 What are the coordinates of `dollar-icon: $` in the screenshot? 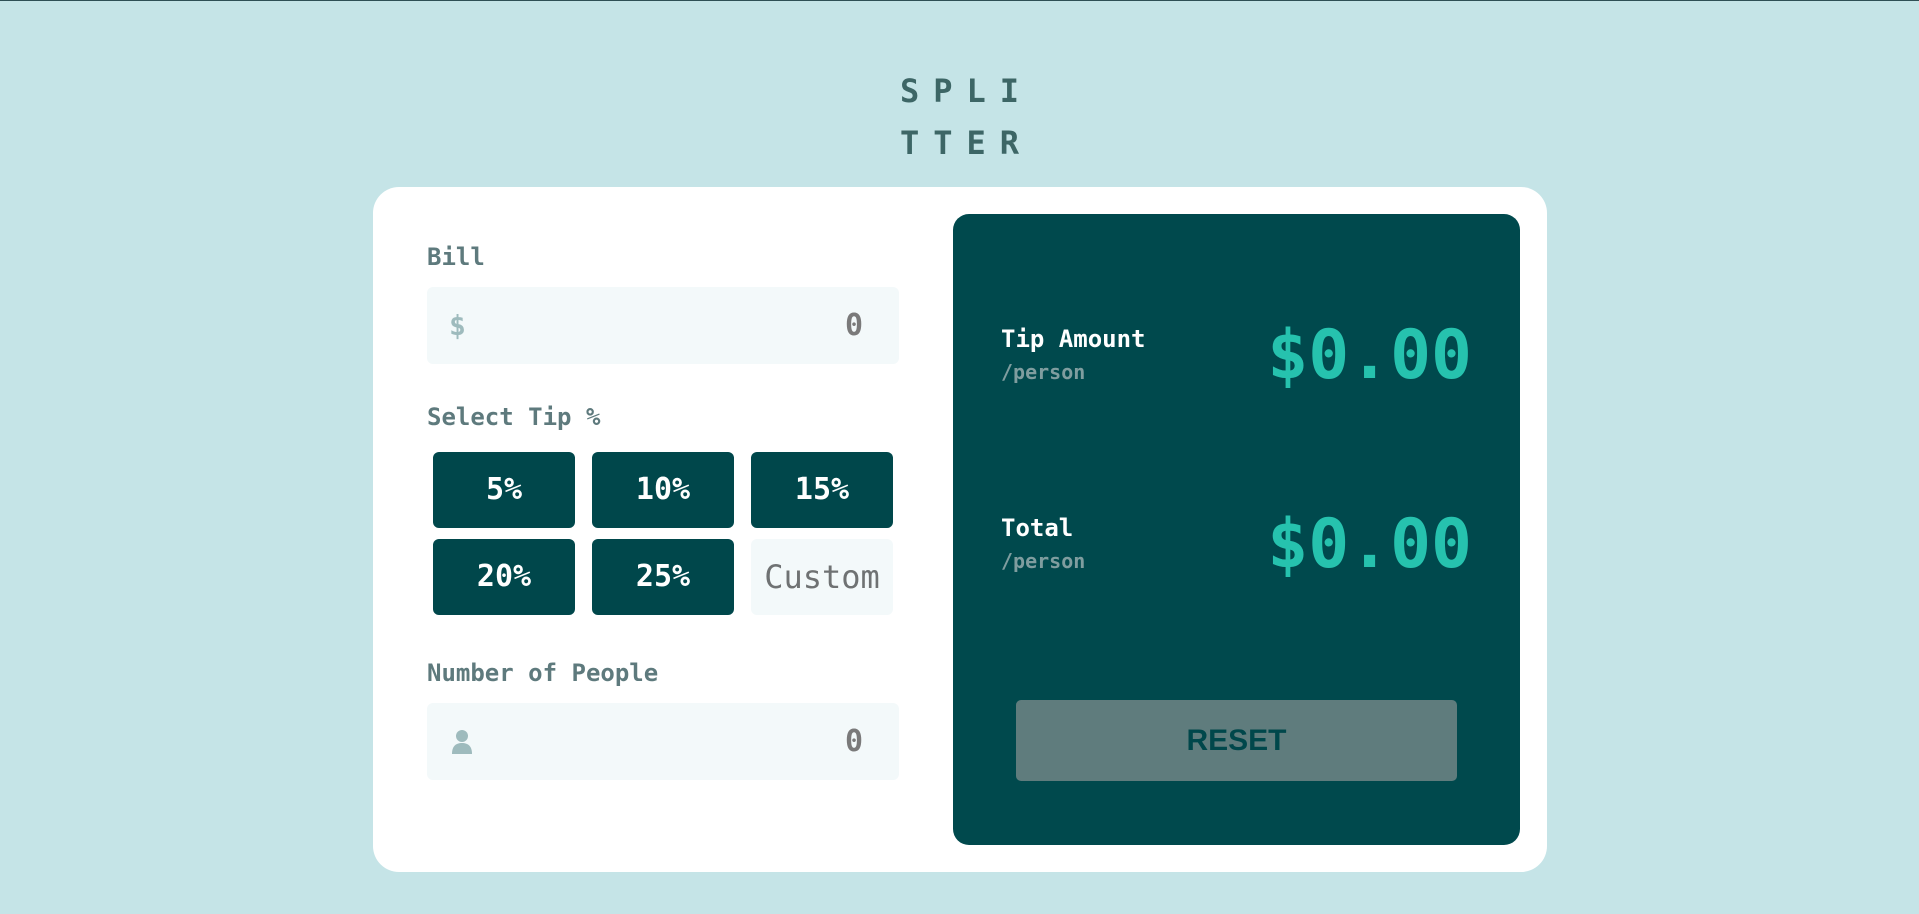 It's located at (457, 325).